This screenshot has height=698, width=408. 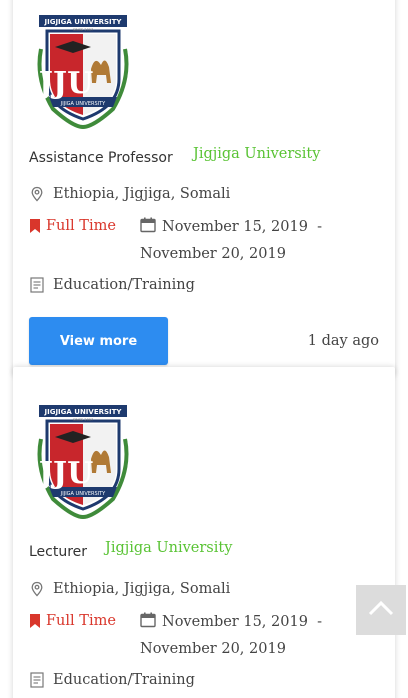 I want to click on chevron-up-icon, so click(x=381, y=610).